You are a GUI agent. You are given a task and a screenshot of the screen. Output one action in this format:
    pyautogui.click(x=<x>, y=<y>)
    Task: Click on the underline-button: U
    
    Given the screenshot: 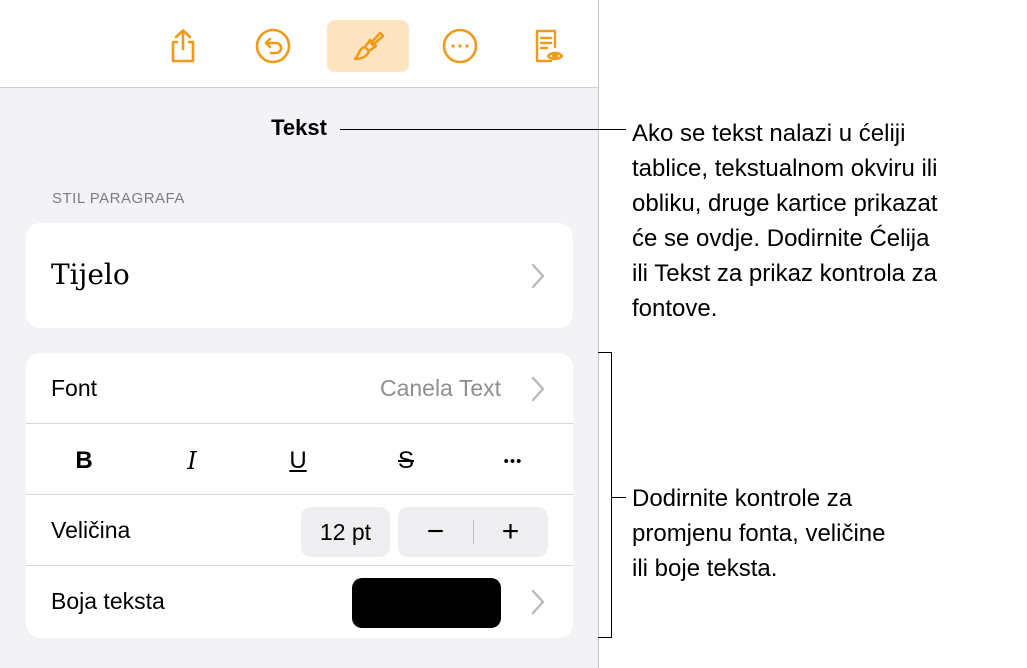 What is the action you would take?
    pyautogui.click(x=298, y=461)
    